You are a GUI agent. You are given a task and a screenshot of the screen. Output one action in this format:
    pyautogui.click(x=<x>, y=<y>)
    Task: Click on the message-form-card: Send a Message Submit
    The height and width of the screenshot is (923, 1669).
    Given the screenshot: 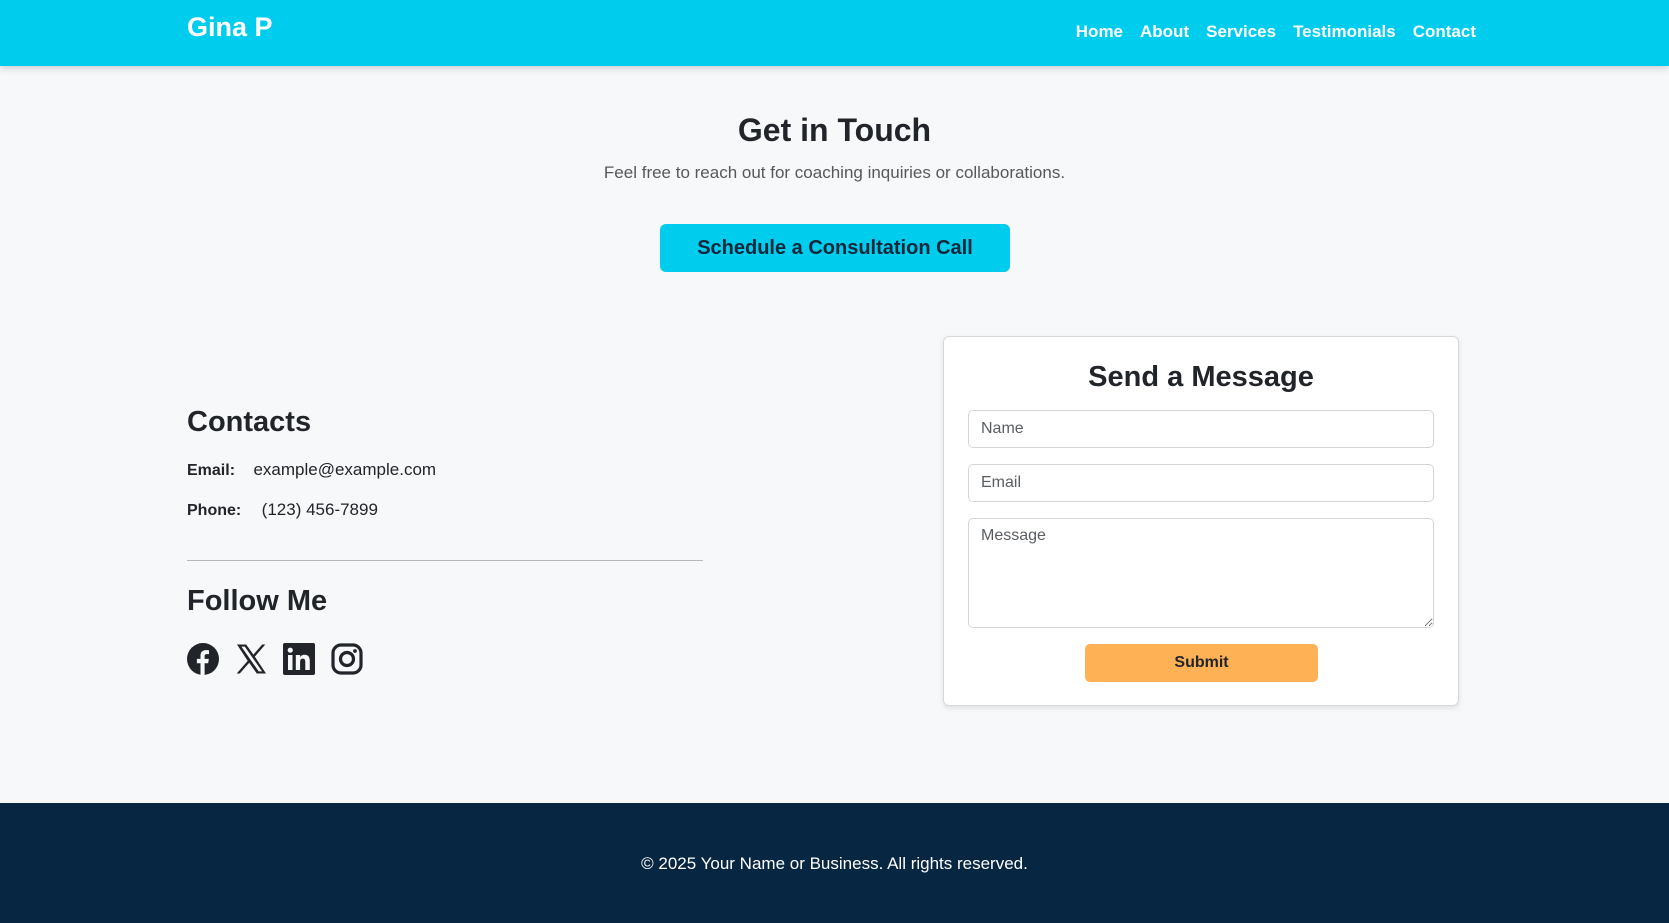 What is the action you would take?
    pyautogui.click(x=1201, y=521)
    